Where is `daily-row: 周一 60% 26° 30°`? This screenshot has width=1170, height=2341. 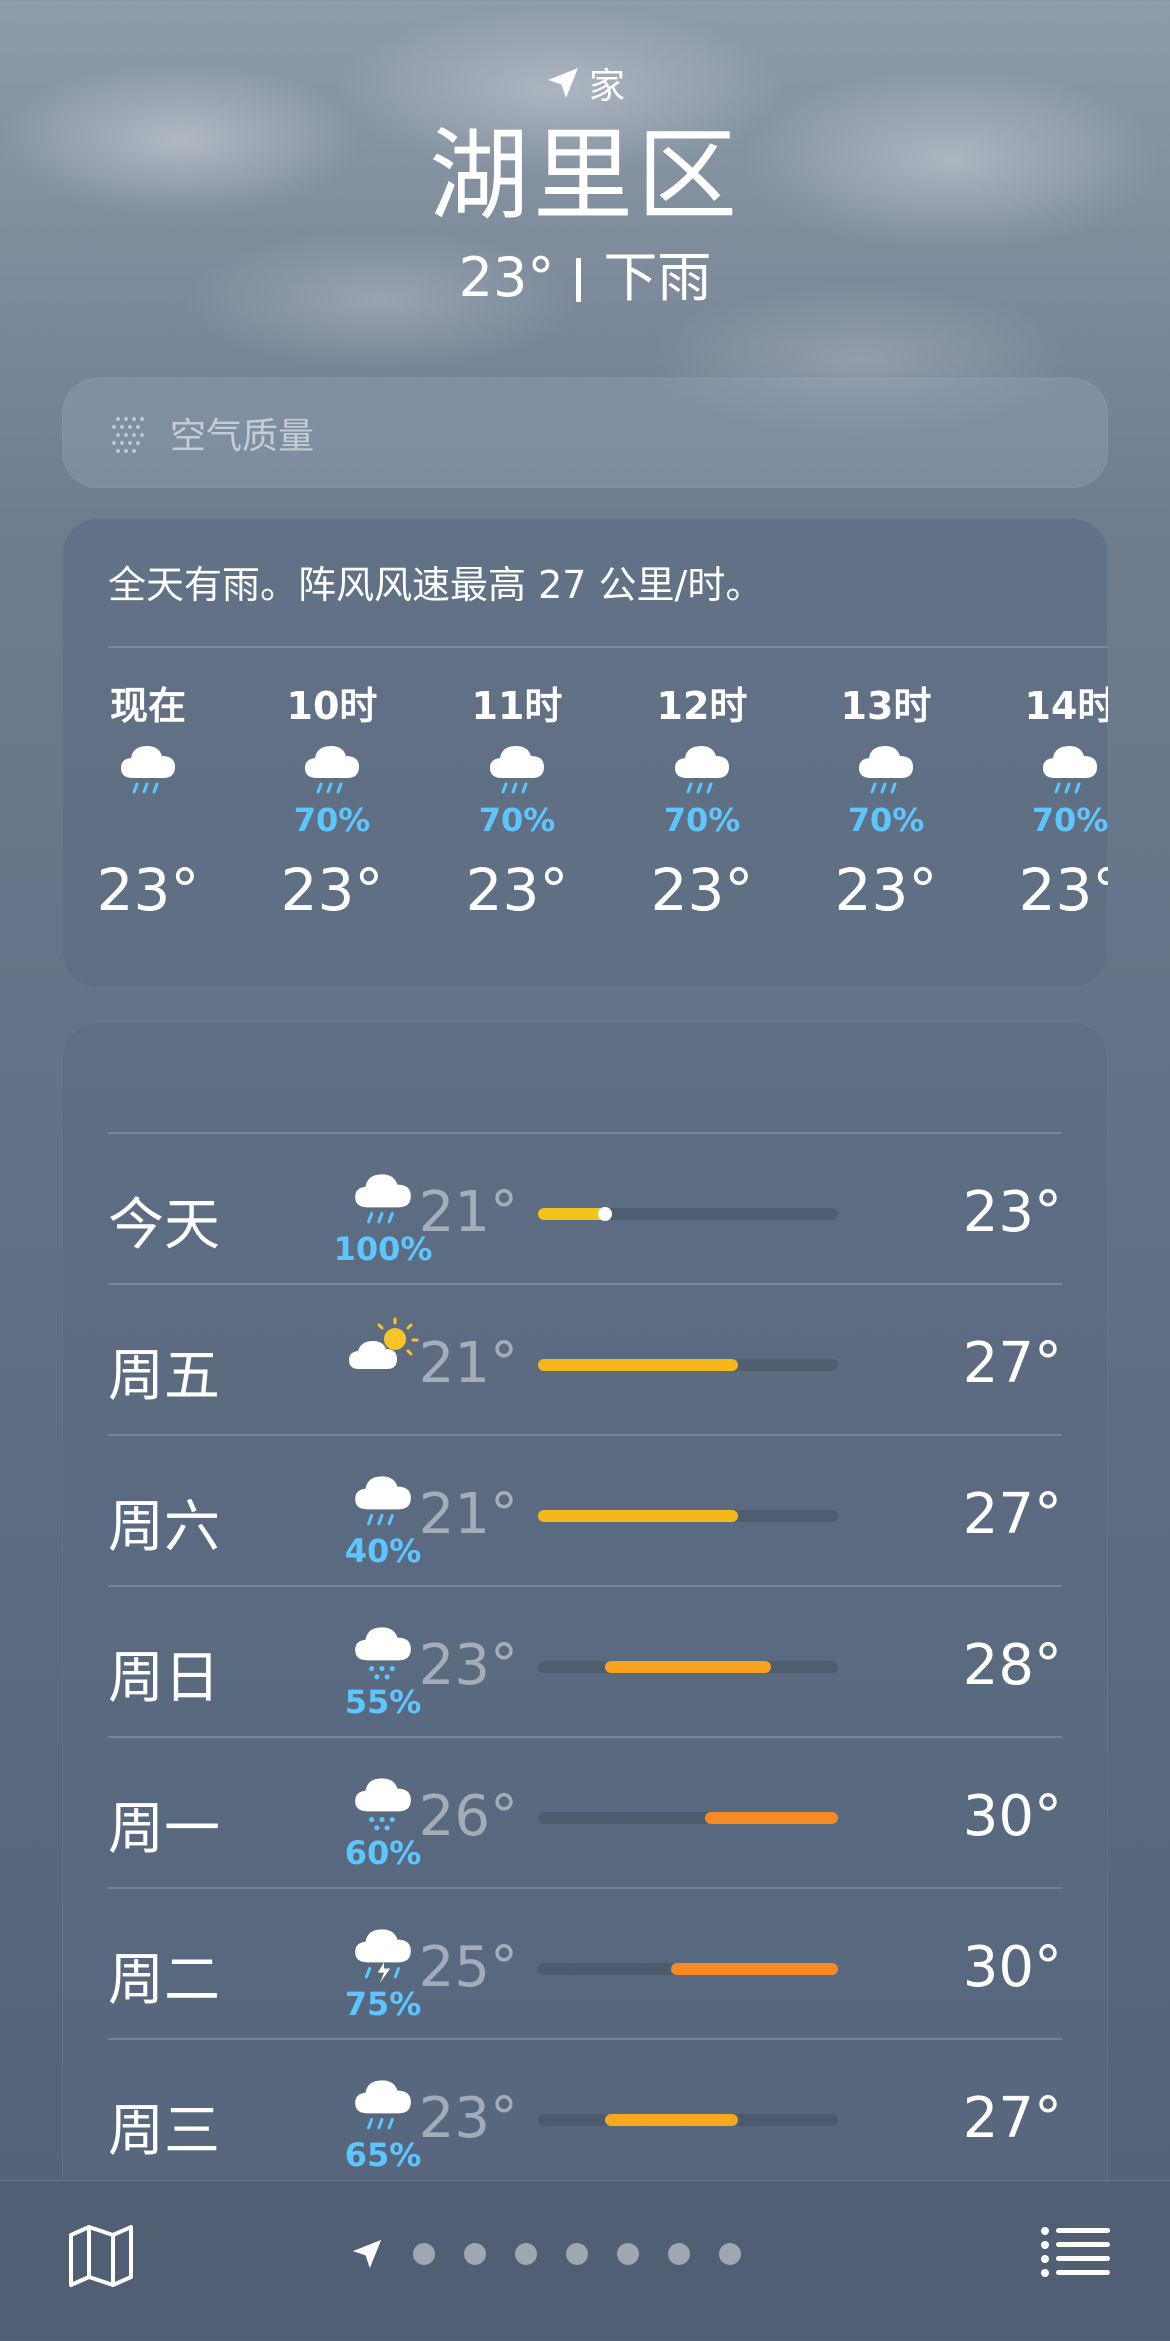
daily-row: 周一 60% 26° 30° is located at coordinates (585, 1811).